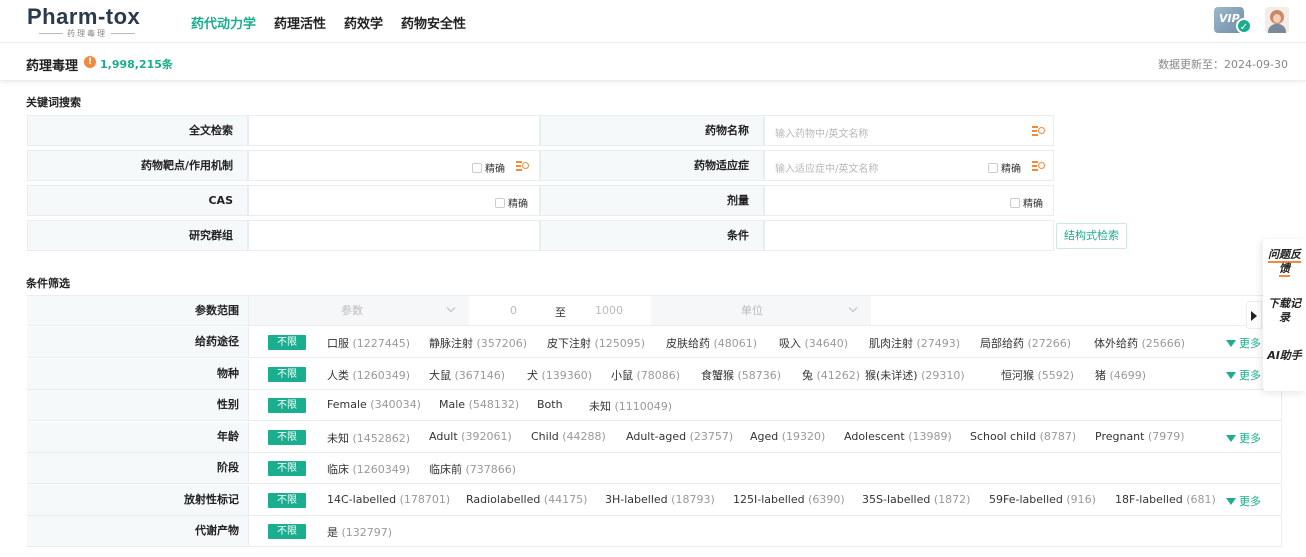 This screenshot has height=557, width=1306. I want to click on download-history-button: 下载记录, so click(1284, 311).